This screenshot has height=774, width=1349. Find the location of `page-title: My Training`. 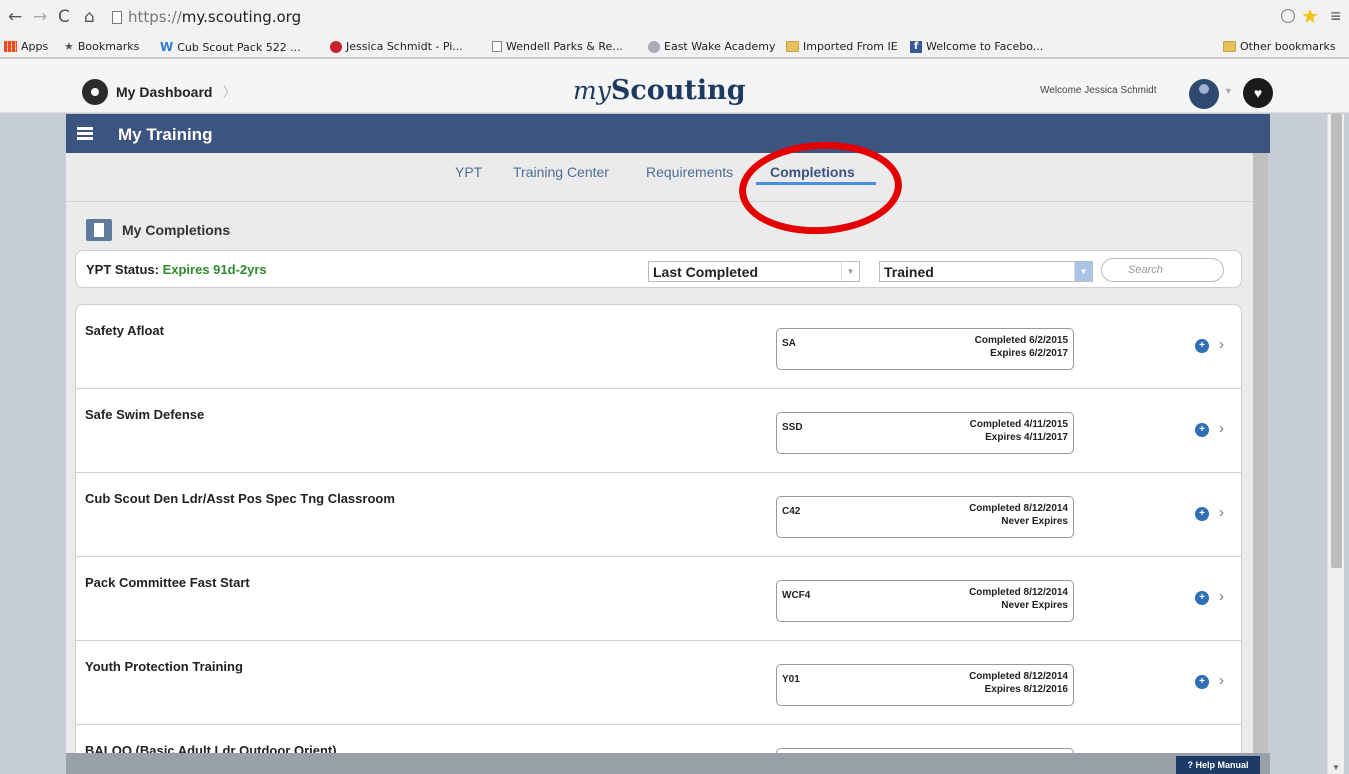

page-title: My Training is located at coordinates (165, 134).